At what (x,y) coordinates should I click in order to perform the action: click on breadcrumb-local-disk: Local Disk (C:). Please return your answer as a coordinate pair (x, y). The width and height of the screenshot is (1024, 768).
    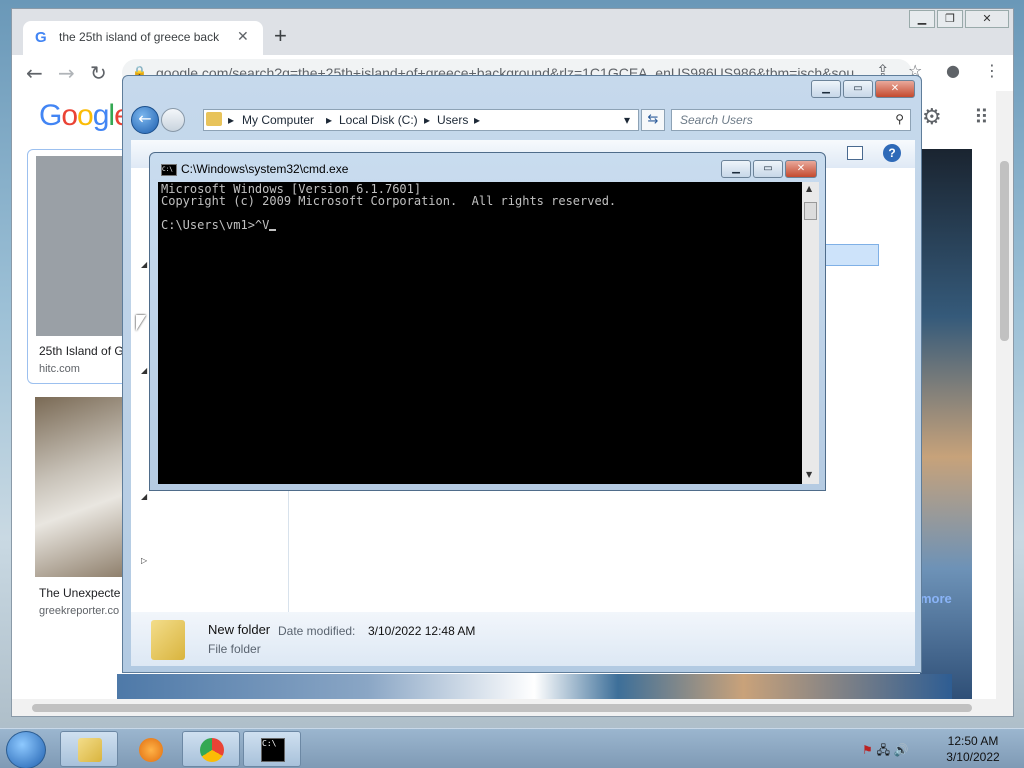
    Looking at the image, I should click on (378, 120).